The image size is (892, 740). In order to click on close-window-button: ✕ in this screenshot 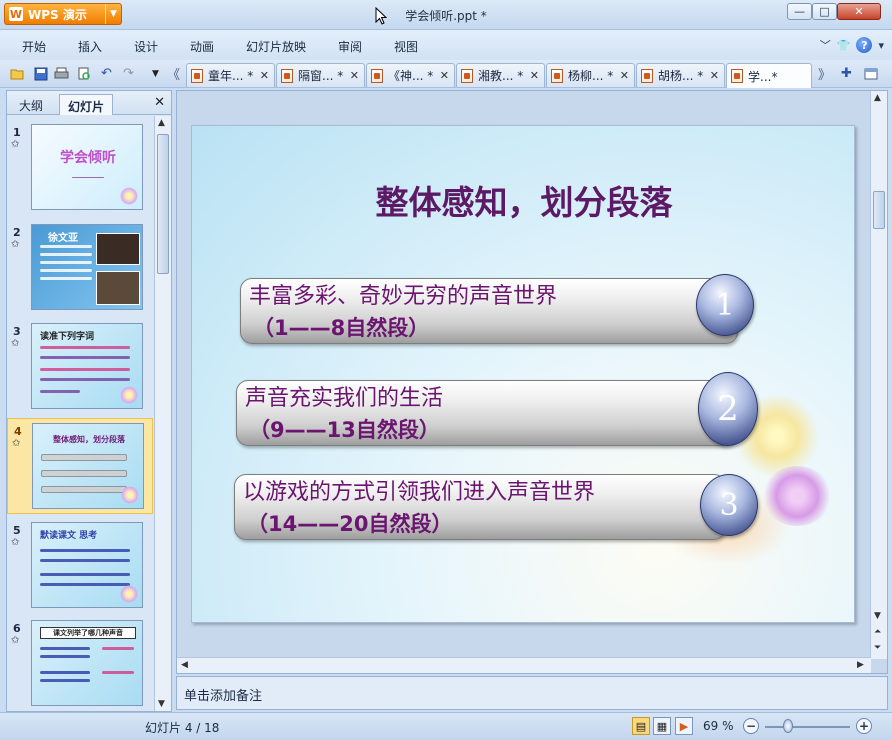, I will do `click(859, 11)`.